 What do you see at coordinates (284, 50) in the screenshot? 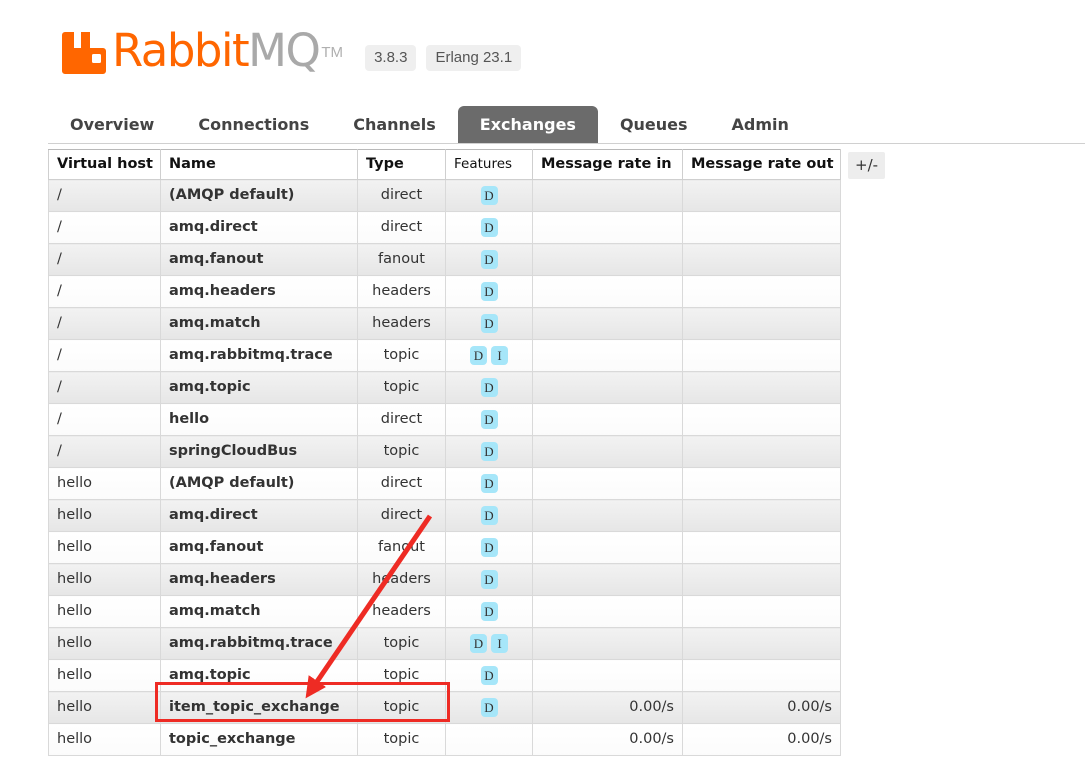
I see `brand-secondary-text: MQ` at bounding box center [284, 50].